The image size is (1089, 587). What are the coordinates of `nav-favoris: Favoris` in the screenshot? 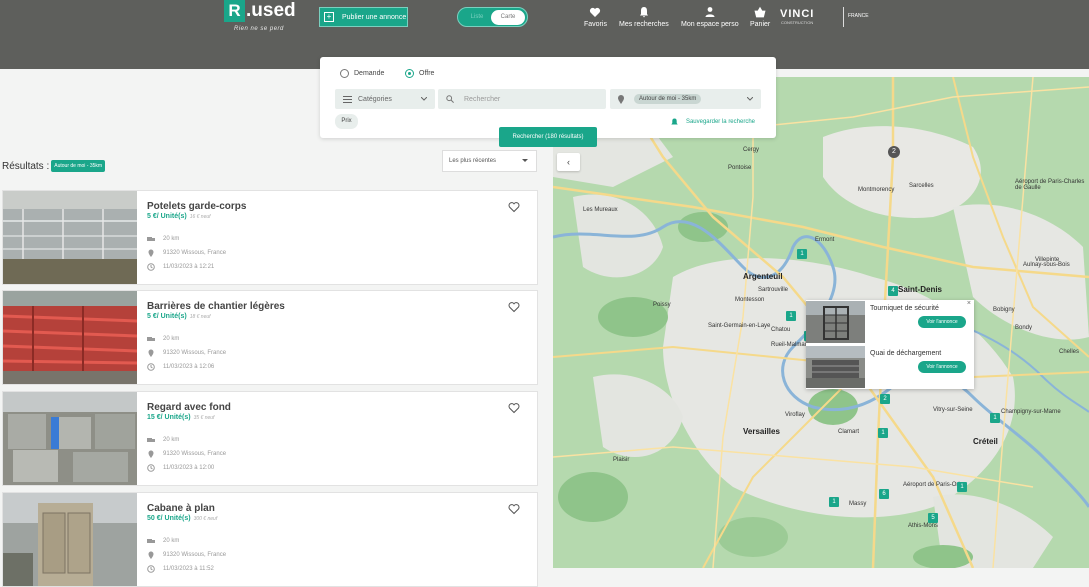 It's located at (595, 17).